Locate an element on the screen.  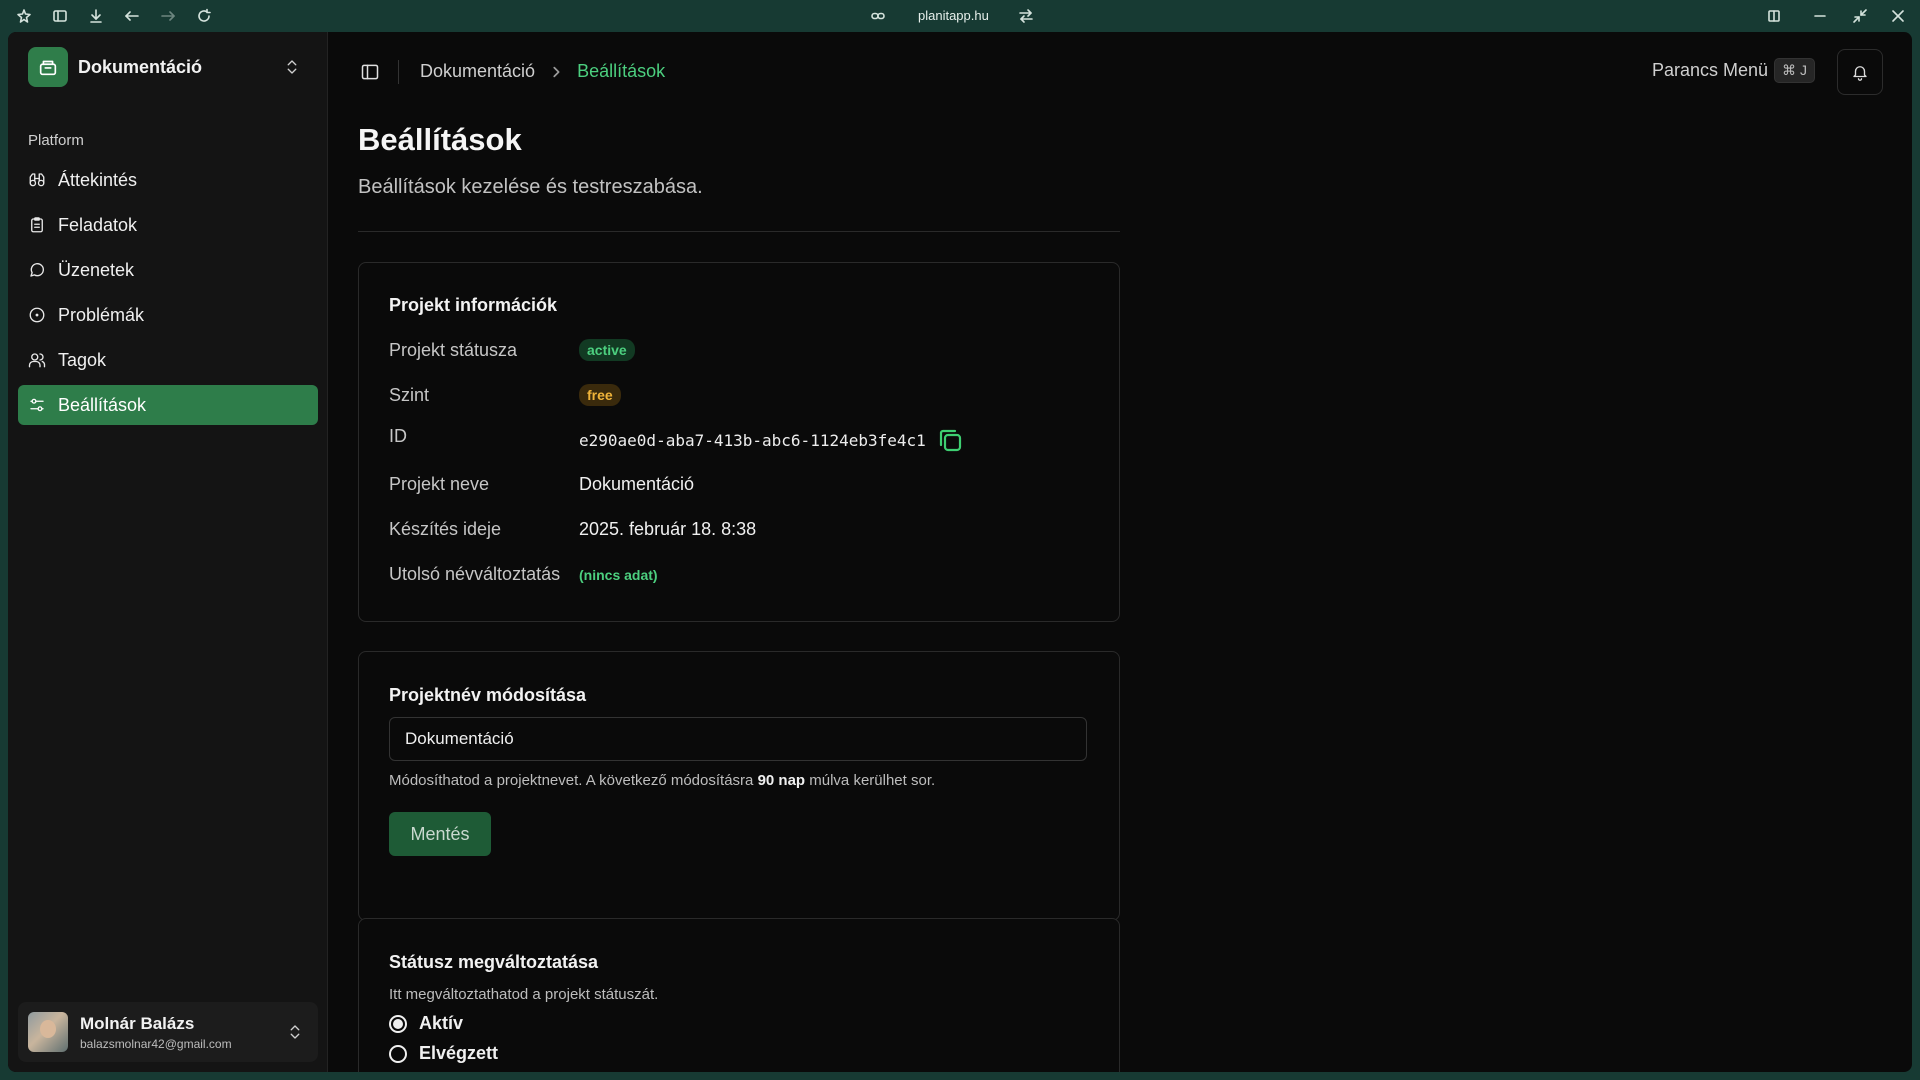
message-circle-icon is located at coordinates (37, 269).